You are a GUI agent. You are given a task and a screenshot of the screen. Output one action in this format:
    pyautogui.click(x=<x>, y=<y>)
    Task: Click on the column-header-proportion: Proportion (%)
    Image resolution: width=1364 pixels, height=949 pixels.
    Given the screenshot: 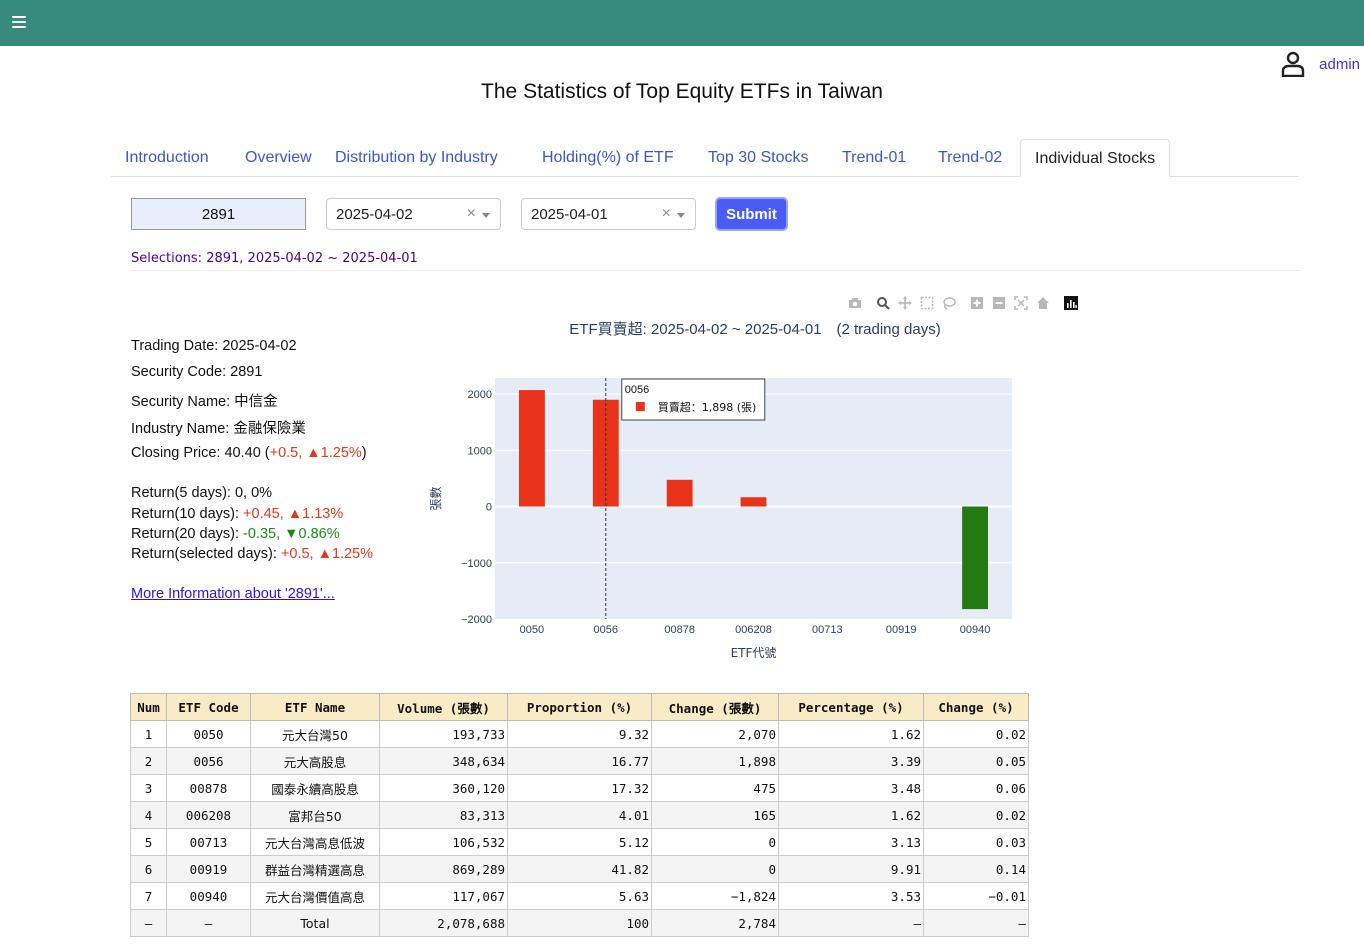 What is the action you would take?
    pyautogui.click(x=579, y=707)
    